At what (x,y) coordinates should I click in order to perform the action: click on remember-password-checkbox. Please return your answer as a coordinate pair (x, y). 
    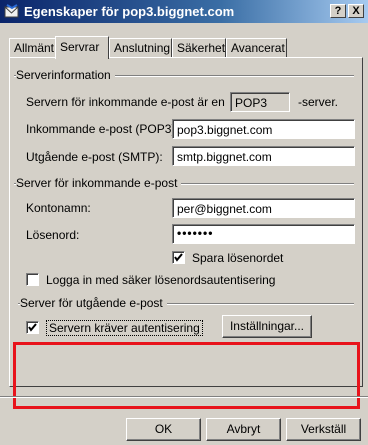
    Looking at the image, I should click on (178, 257).